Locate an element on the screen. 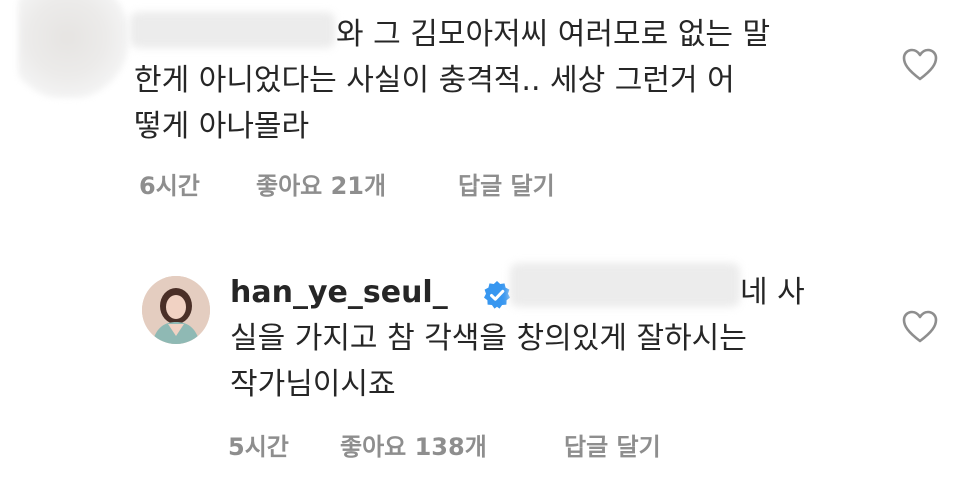 The image size is (960, 485). comment-text-line: 와 그 김모아저씨 여러모로 없는 말 is located at coordinates (553, 34).